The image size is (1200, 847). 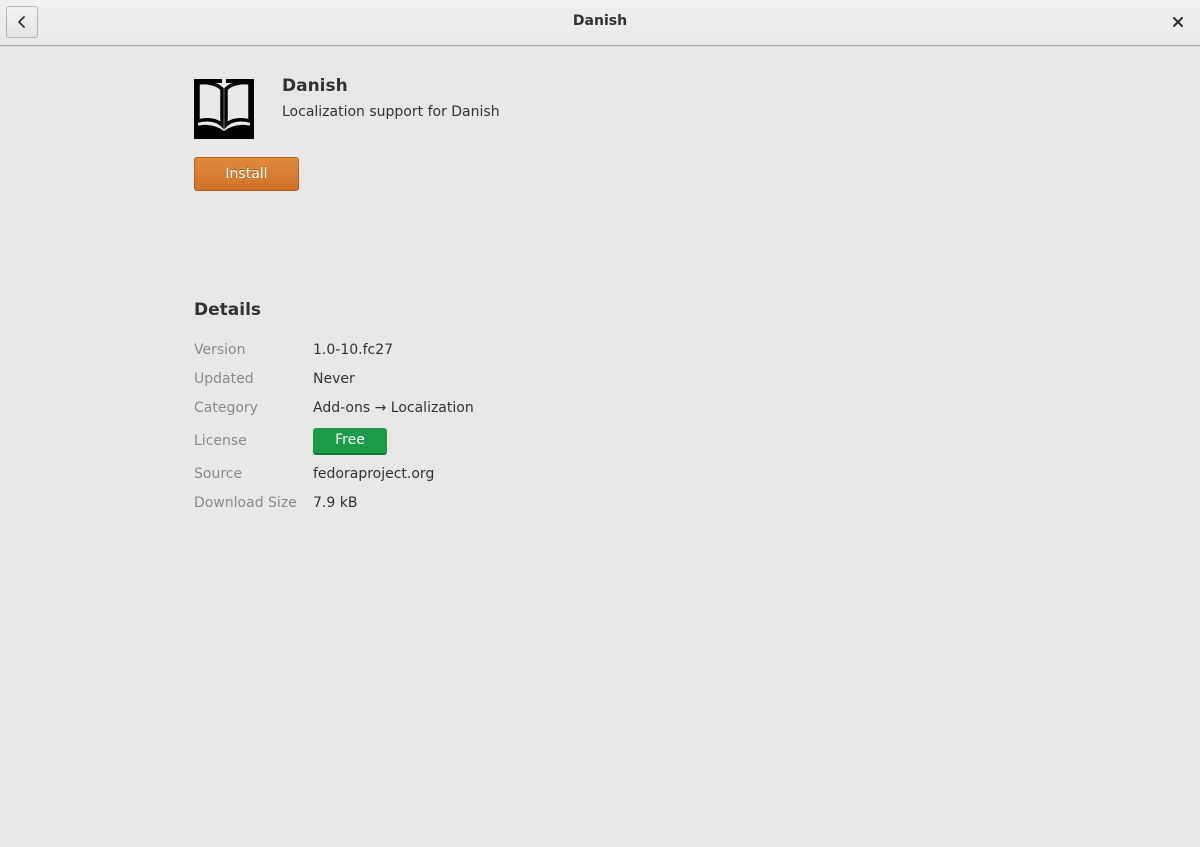 I want to click on updated-label: Updated, so click(x=224, y=379).